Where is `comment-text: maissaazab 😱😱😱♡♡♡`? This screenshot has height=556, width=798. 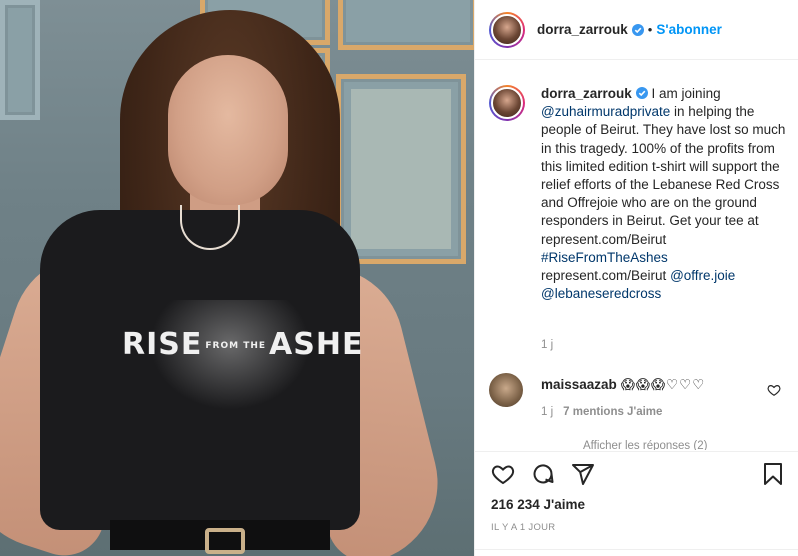
comment-text: maissaazab 😱😱😱♡♡♡ is located at coordinates (665, 383).